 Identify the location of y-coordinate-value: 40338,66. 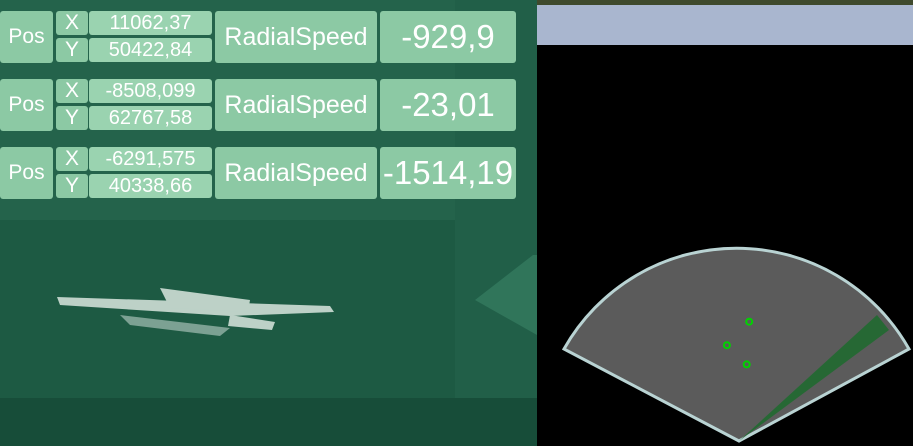
(150, 186).